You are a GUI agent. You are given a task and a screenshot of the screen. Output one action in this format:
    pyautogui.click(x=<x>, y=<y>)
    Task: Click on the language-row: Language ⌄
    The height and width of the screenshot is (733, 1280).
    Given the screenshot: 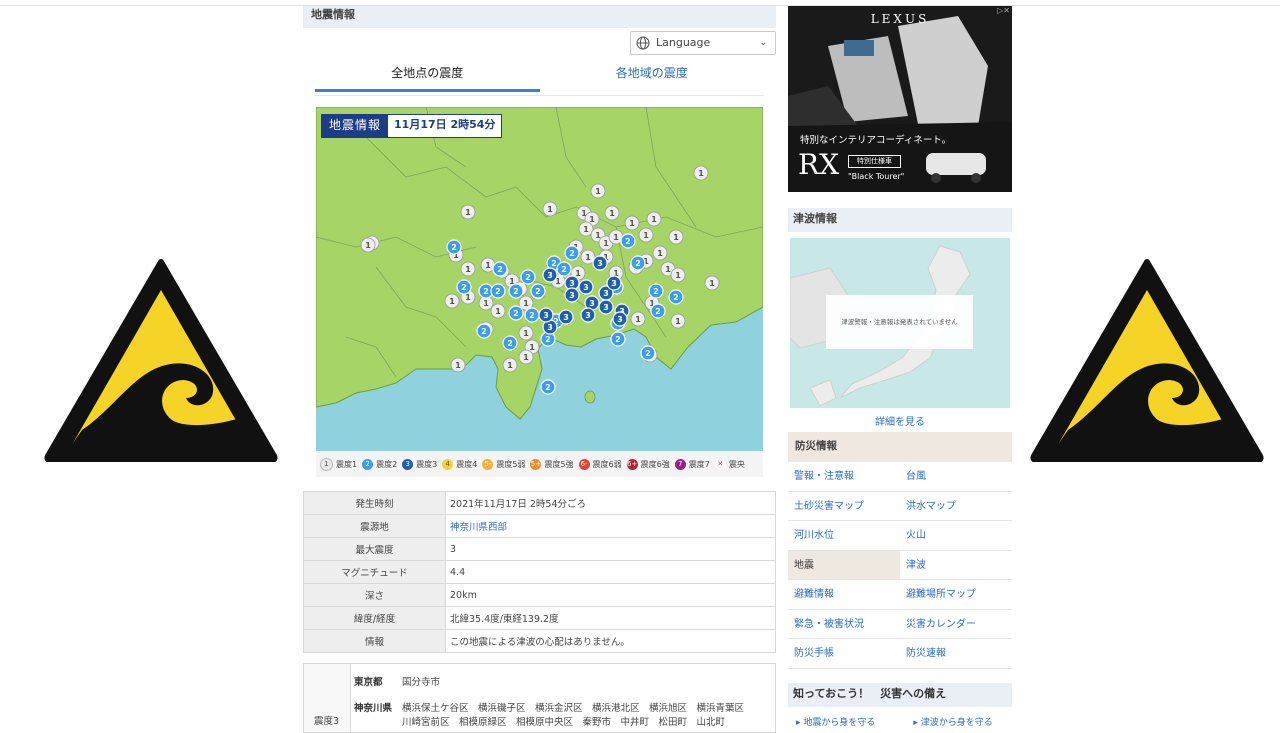 What is the action you would take?
    pyautogui.click(x=539, y=44)
    